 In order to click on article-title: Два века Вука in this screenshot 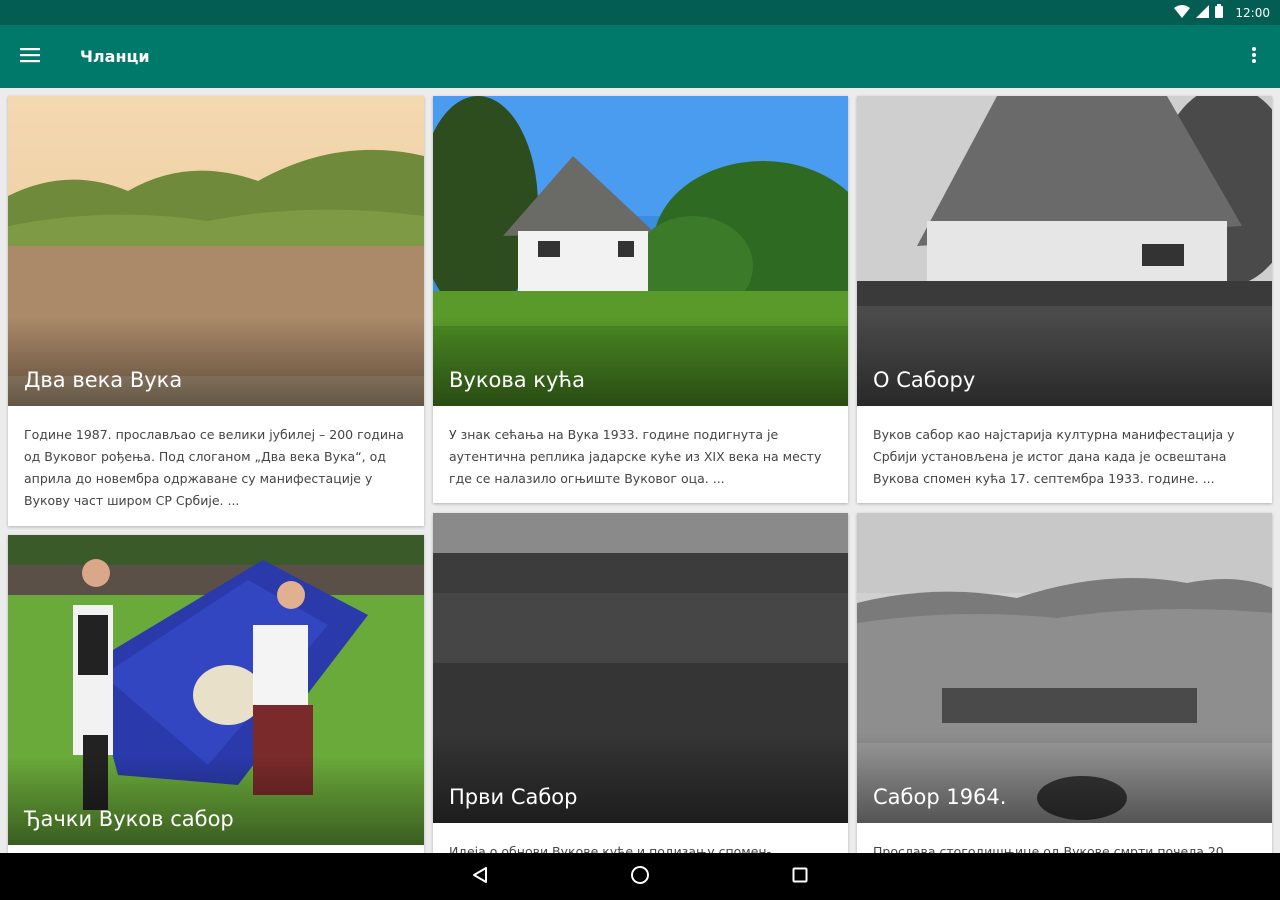, I will do `click(216, 361)`.